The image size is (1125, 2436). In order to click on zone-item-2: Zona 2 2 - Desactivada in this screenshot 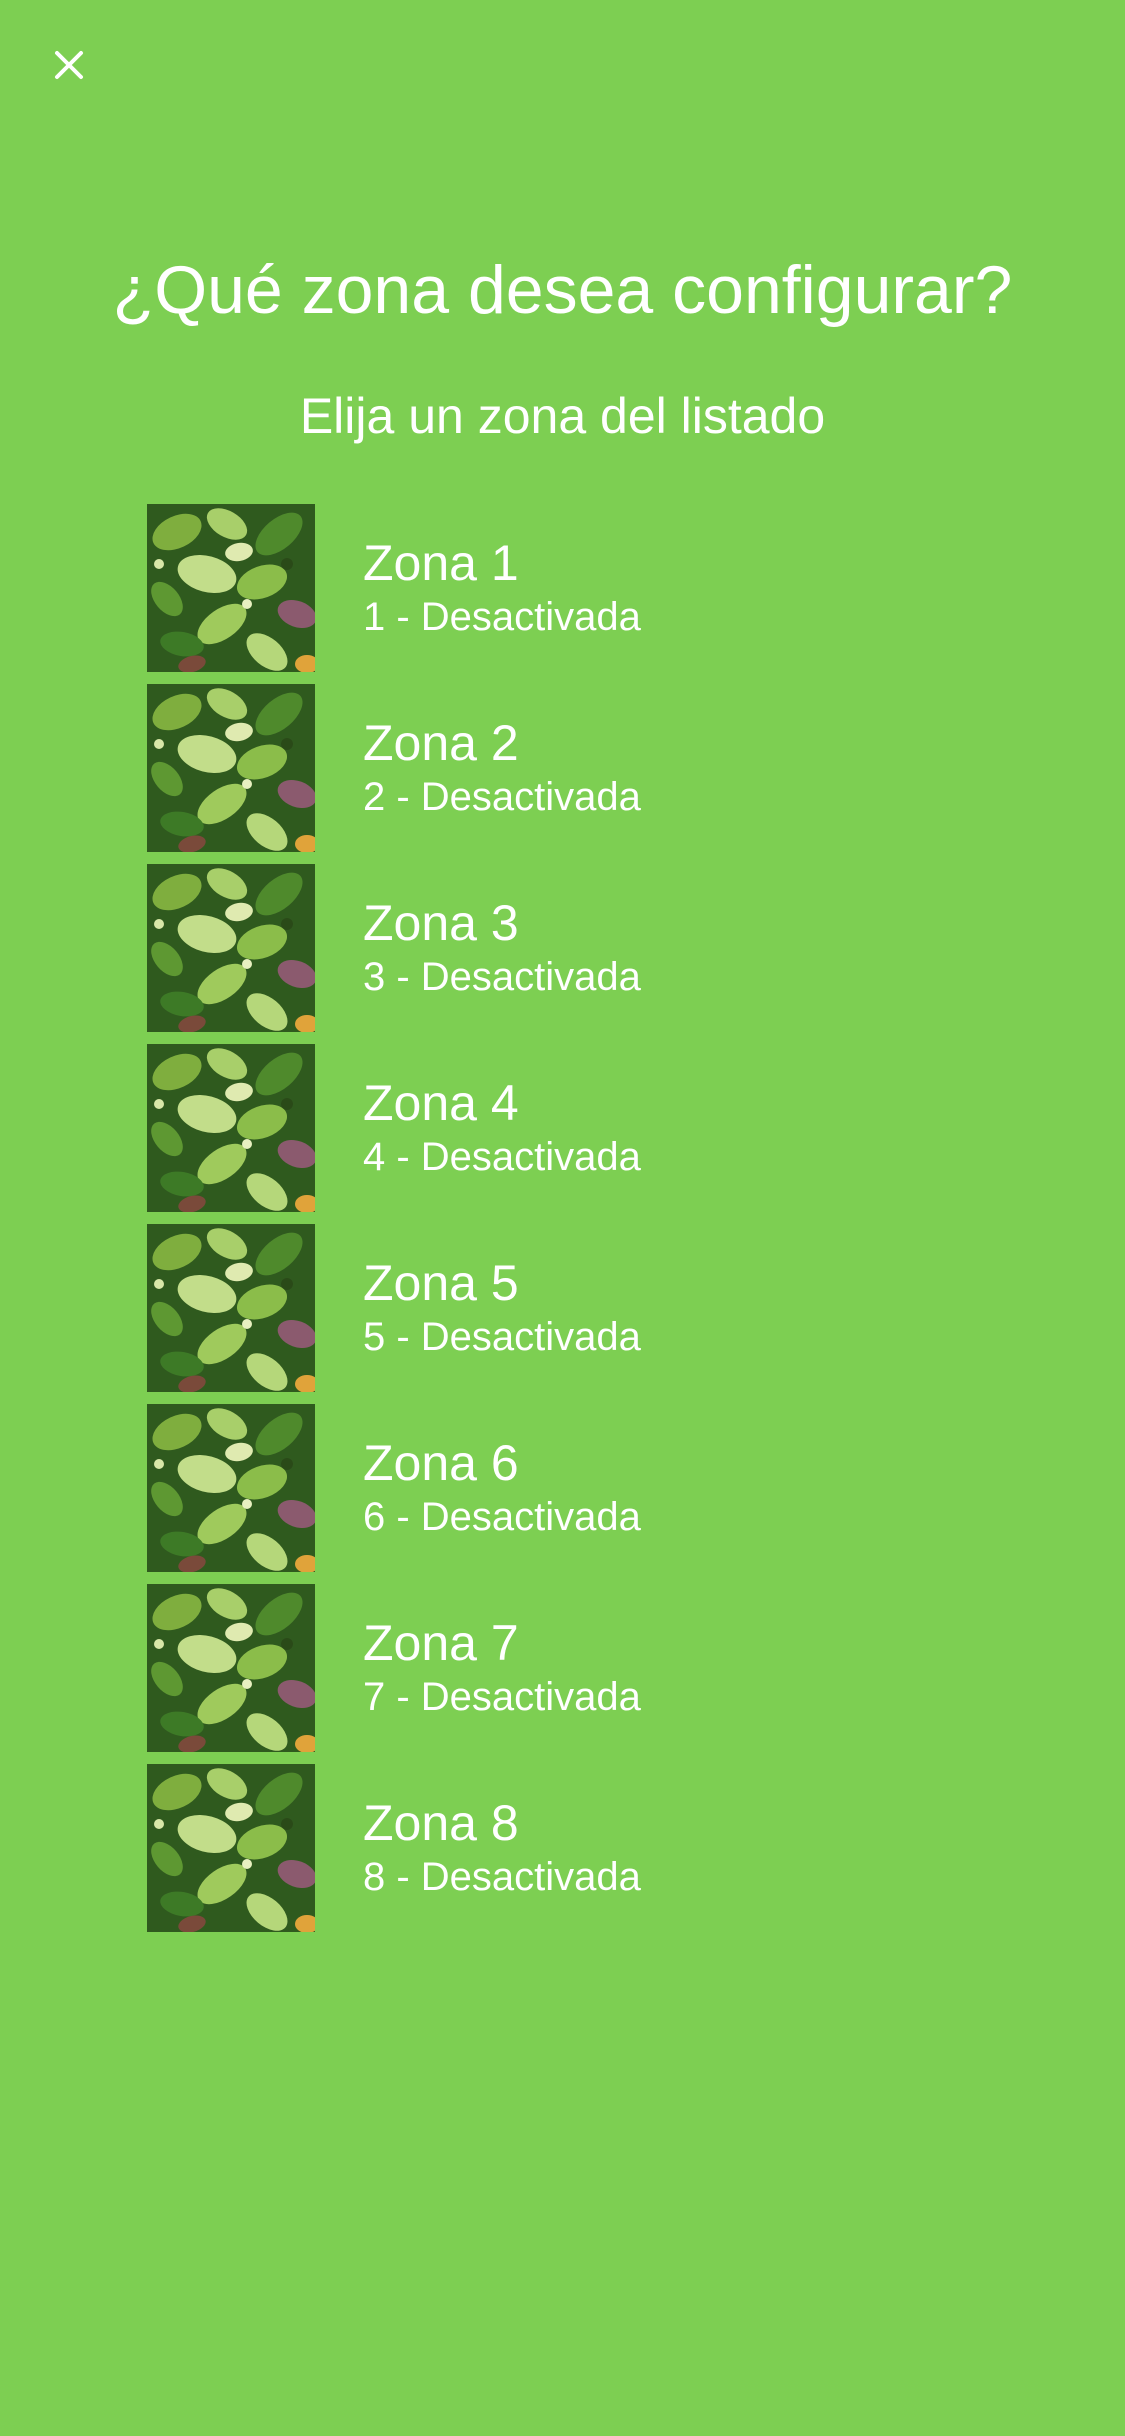, I will do `click(597, 768)`.